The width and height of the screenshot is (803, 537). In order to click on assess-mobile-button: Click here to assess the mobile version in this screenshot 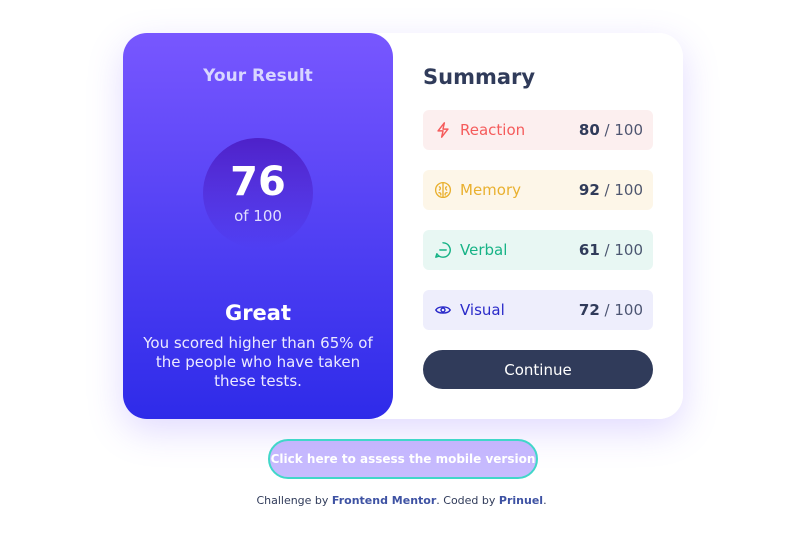, I will do `click(403, 459)`.